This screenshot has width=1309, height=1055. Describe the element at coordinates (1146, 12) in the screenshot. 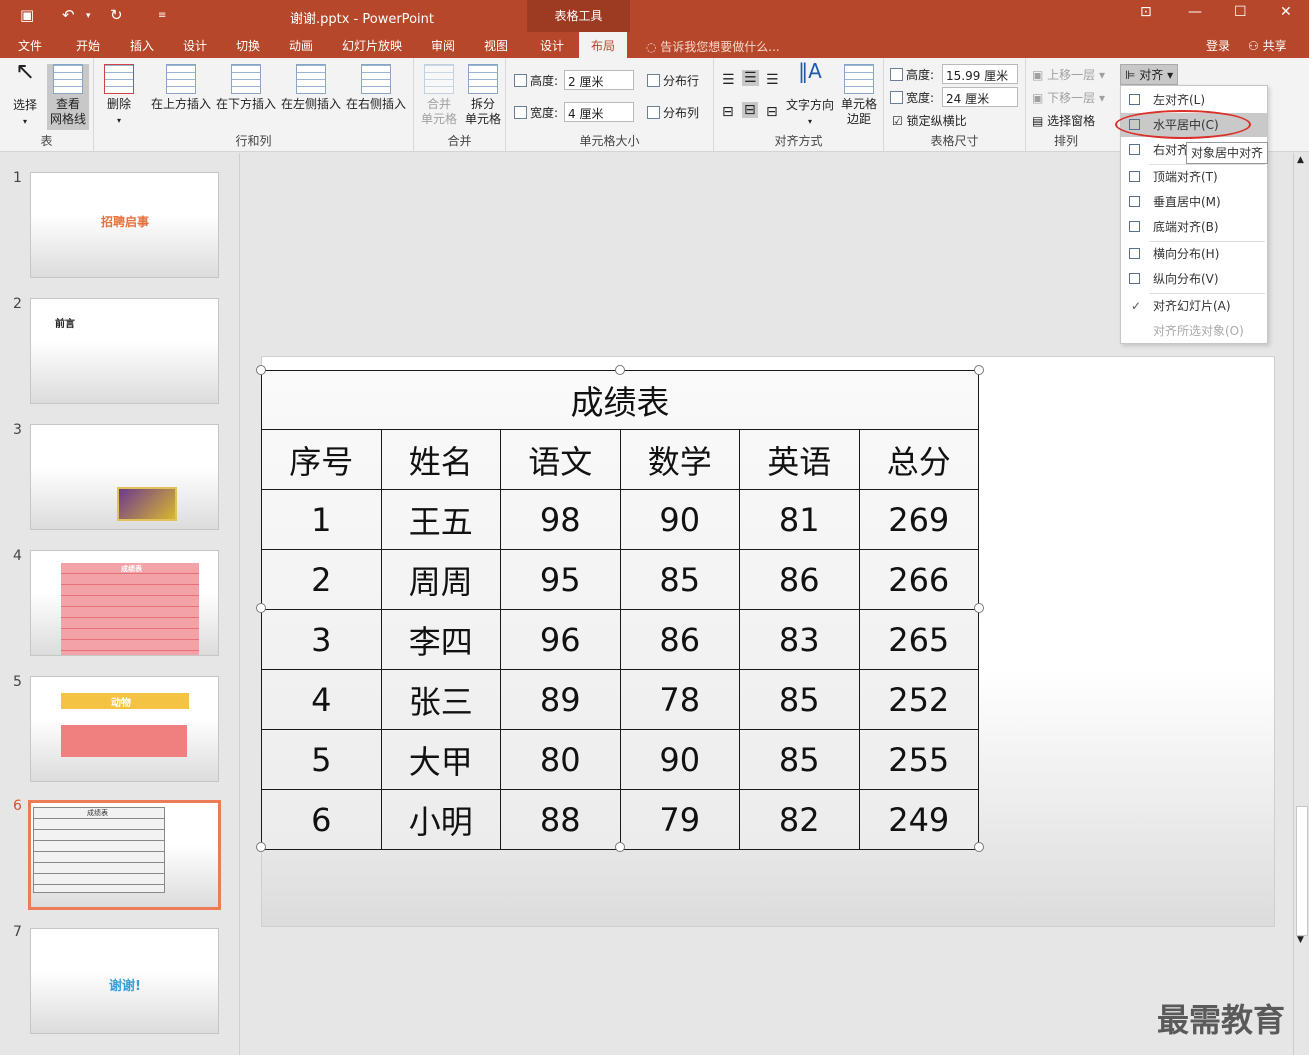

I see `ribbon-display-icon: ⊡` at that location.